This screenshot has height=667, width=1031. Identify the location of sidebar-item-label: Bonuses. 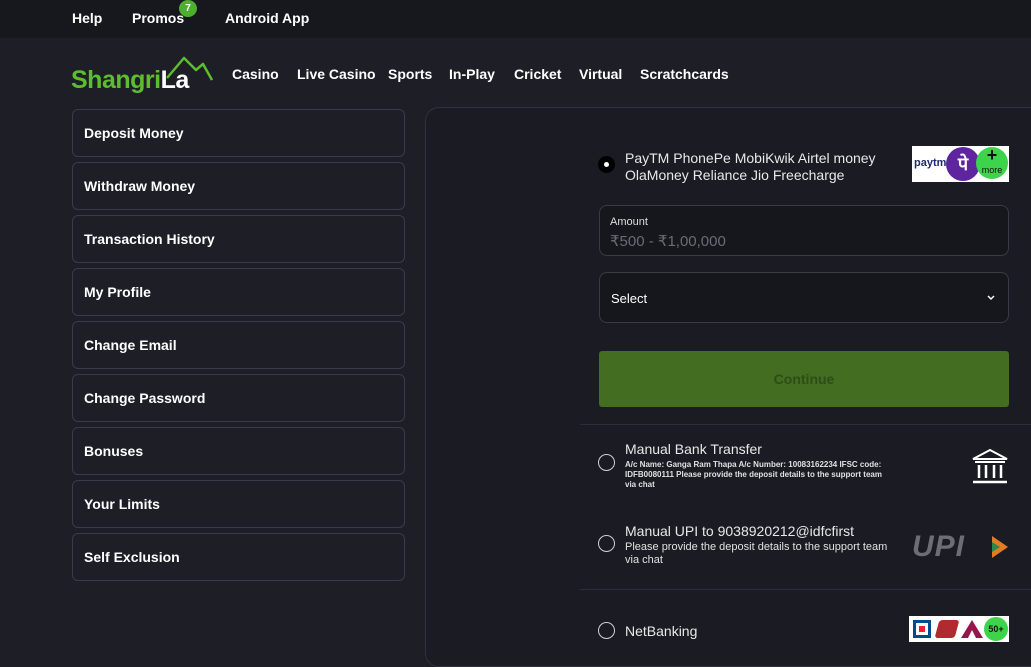
(114, 451).